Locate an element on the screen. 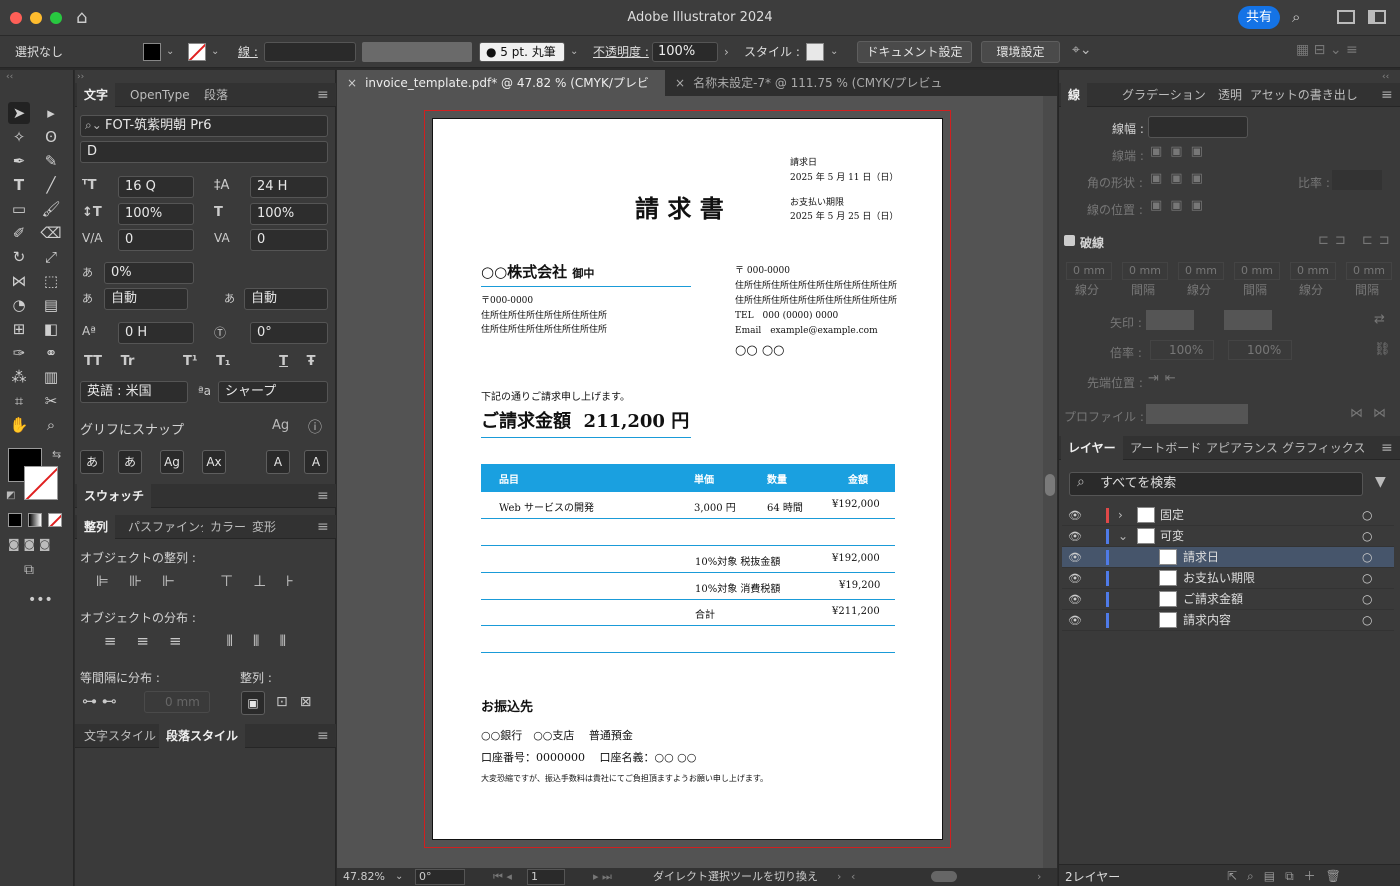  slice-tool-icon: ✂ is located at coordinates (51, 401).